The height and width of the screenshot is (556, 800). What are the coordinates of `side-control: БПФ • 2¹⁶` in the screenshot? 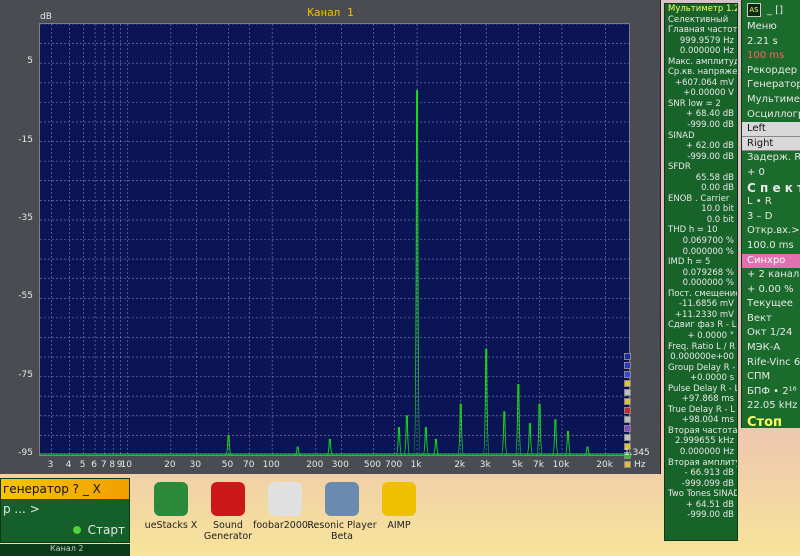 It's located at (771, 392).